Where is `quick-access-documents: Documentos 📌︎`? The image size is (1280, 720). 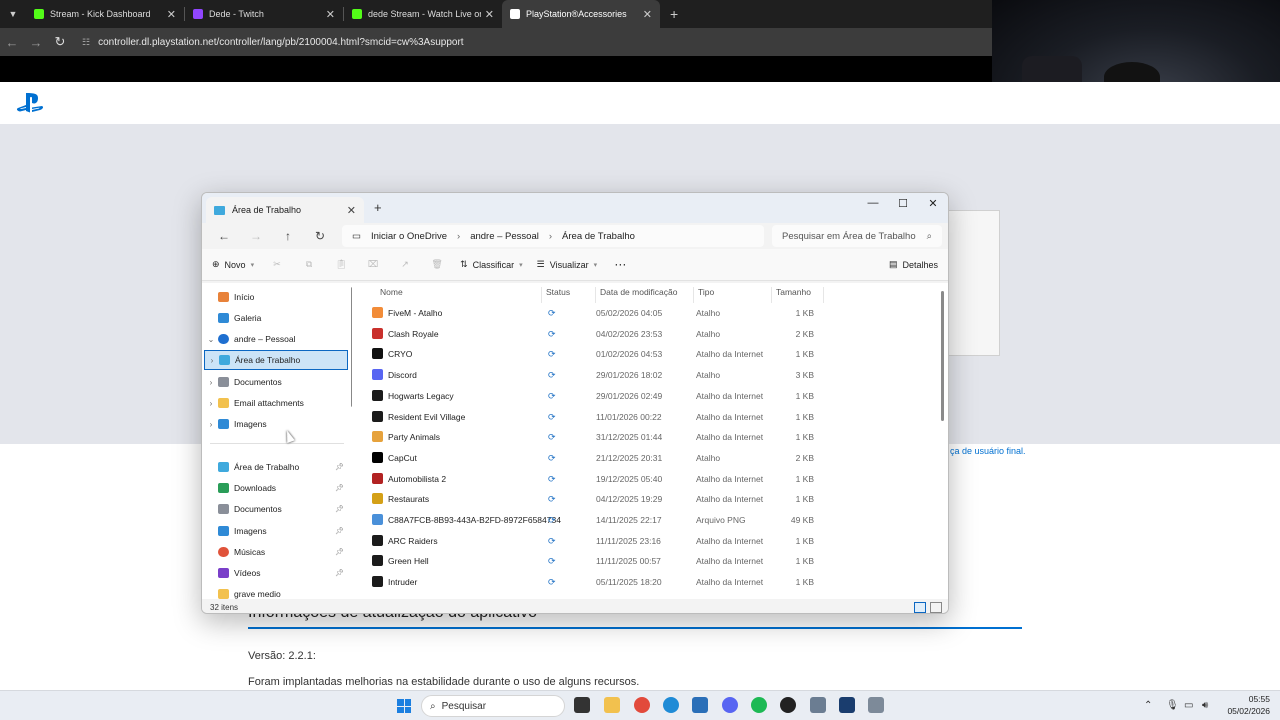
quick-access-documents: Documentos 📌︎ is located at coordinates (276, 509).